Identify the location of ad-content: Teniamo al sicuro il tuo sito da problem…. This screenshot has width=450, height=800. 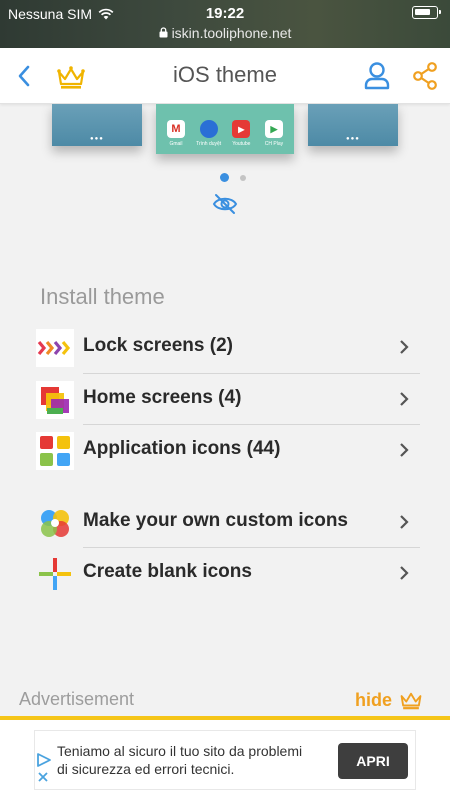
(225, 760).